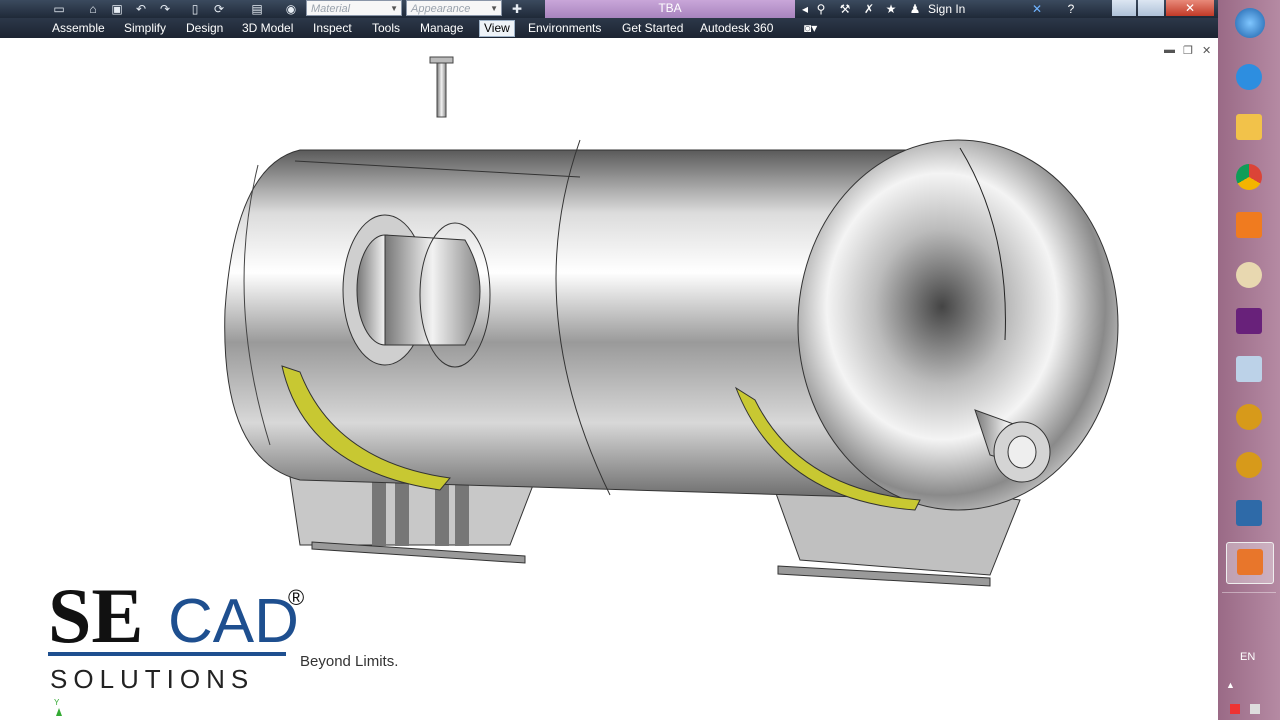 The image size is (1280, 725). I want to click on taskbar-visual-studio, so click(1249, 322).